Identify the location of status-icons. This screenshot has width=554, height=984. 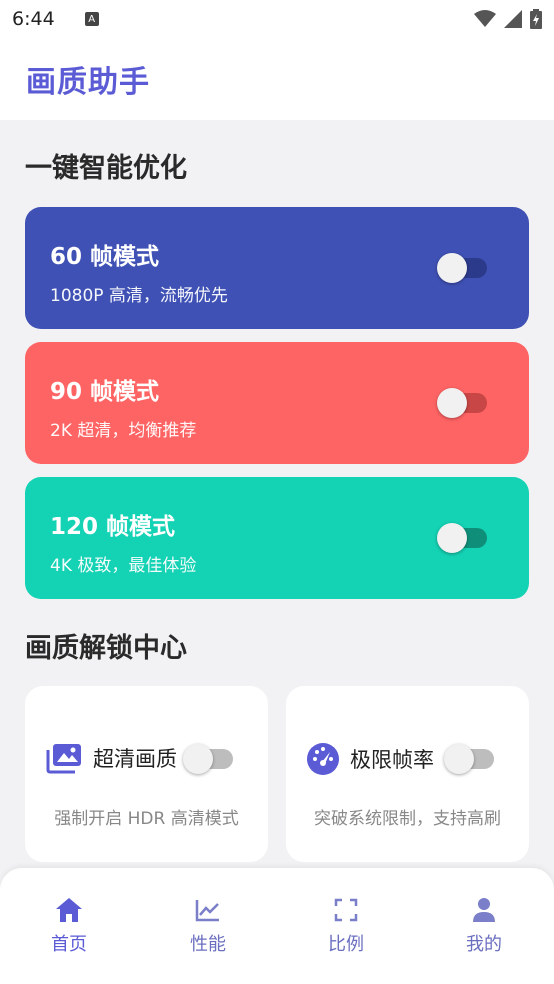
(508, 19).